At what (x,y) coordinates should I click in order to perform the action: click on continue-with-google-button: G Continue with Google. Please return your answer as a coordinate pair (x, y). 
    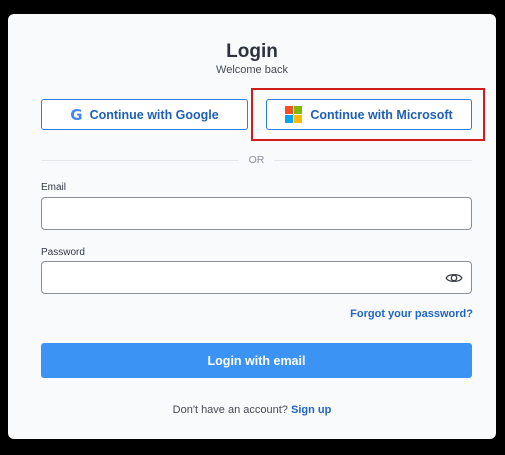
    Looking at the image, I should click on (144, 114).